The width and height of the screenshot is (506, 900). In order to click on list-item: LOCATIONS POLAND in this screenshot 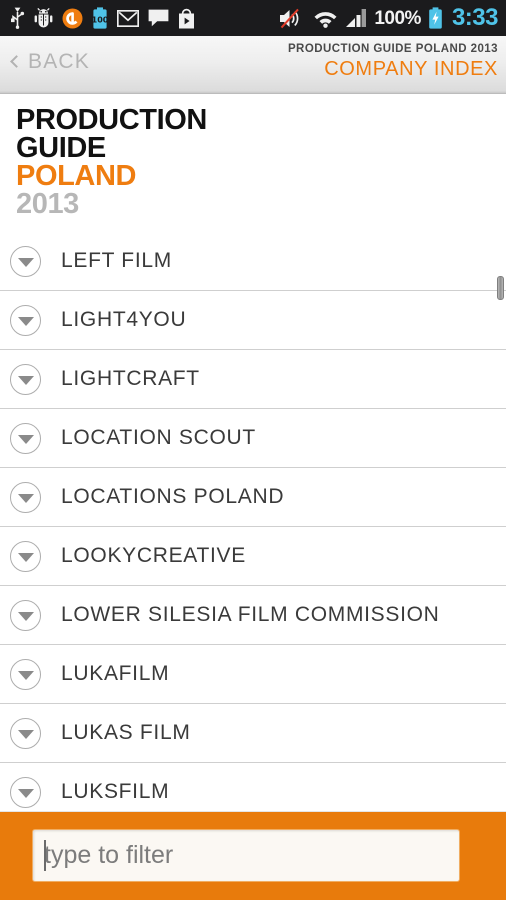, I will do `click(253, 497)`.